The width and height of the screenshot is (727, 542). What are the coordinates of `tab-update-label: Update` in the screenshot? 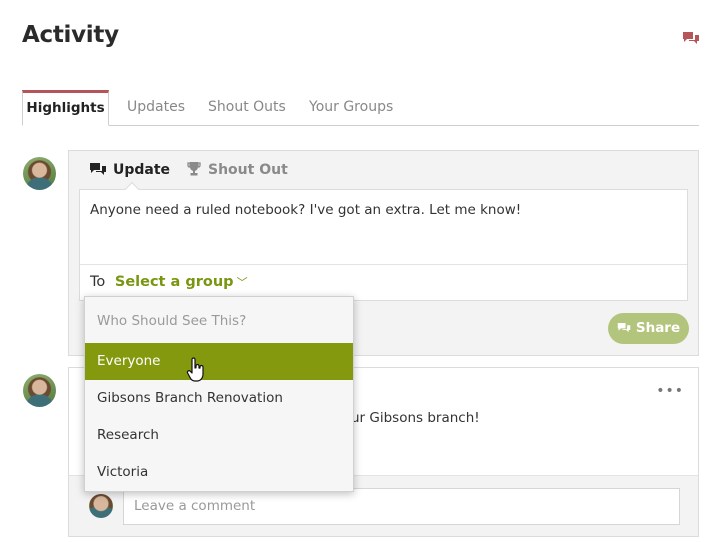 It's located at (142, 170).